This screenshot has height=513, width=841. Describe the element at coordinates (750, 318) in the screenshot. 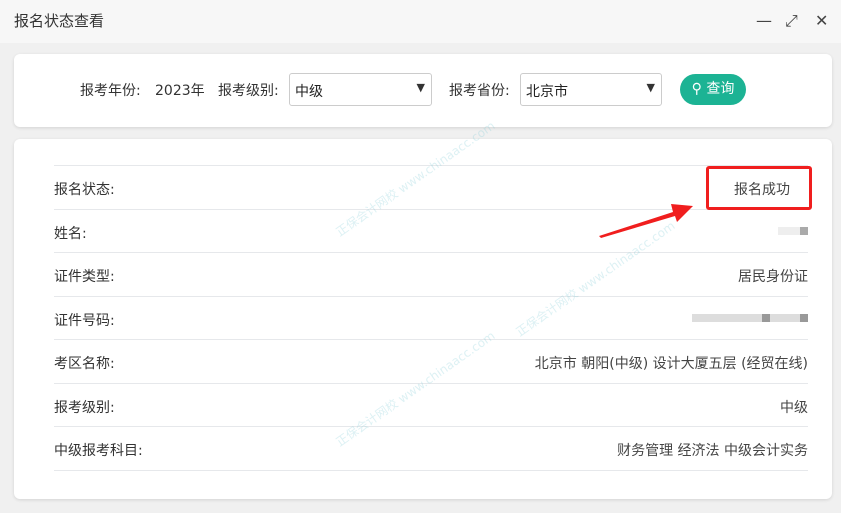

I see `masked-id` at that location.